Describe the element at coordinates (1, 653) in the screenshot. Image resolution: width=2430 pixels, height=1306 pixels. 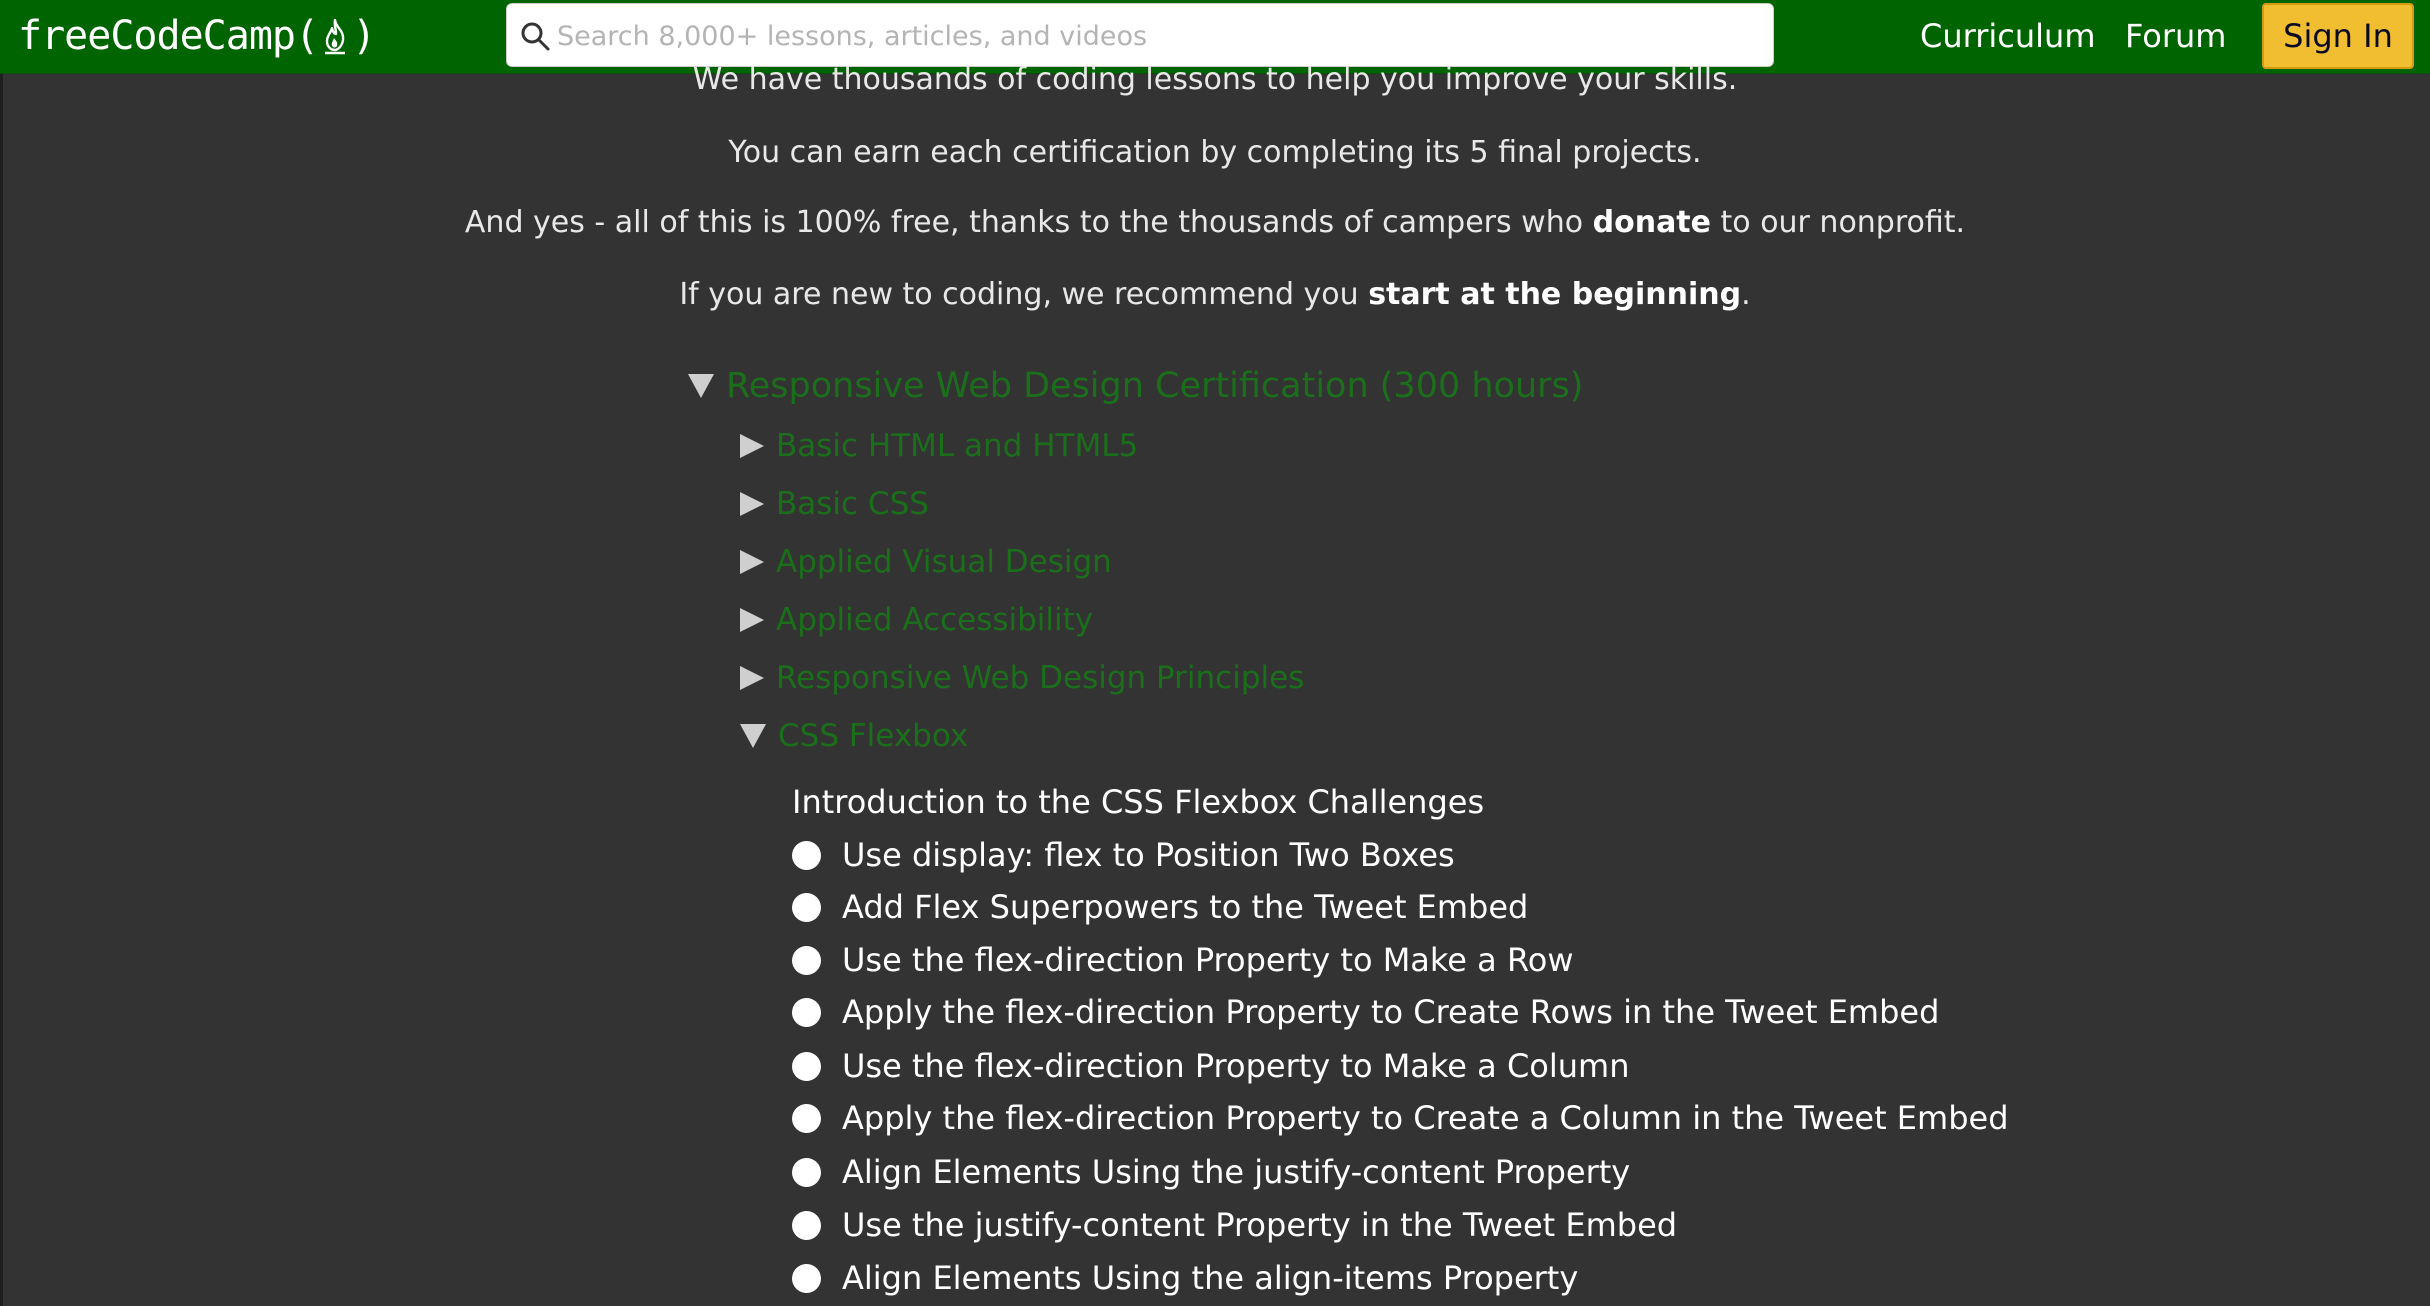
I see `window-edge` at that location.